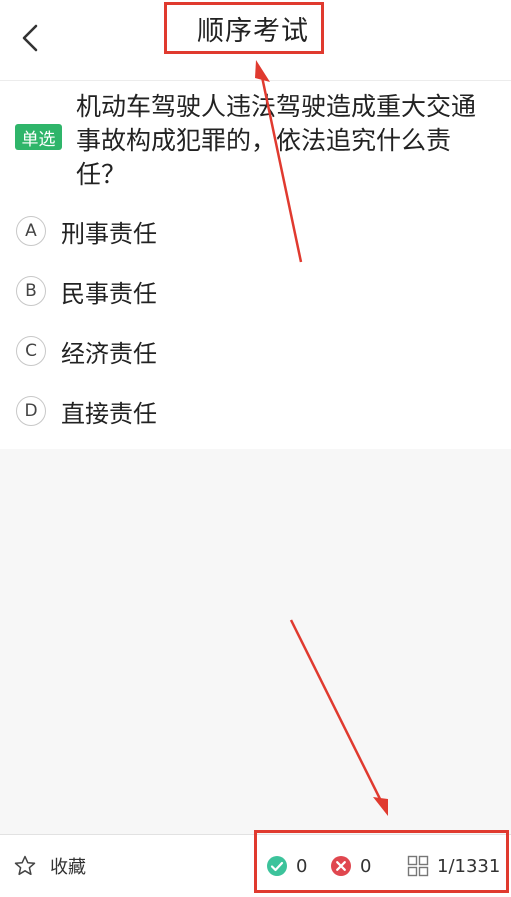  I want to click on arrow-to-stats, so click(337, 712).